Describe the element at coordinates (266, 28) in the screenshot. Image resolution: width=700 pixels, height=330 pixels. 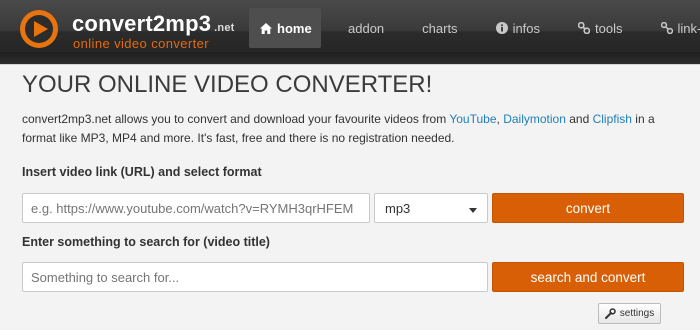
I see `home-icon` at that location.